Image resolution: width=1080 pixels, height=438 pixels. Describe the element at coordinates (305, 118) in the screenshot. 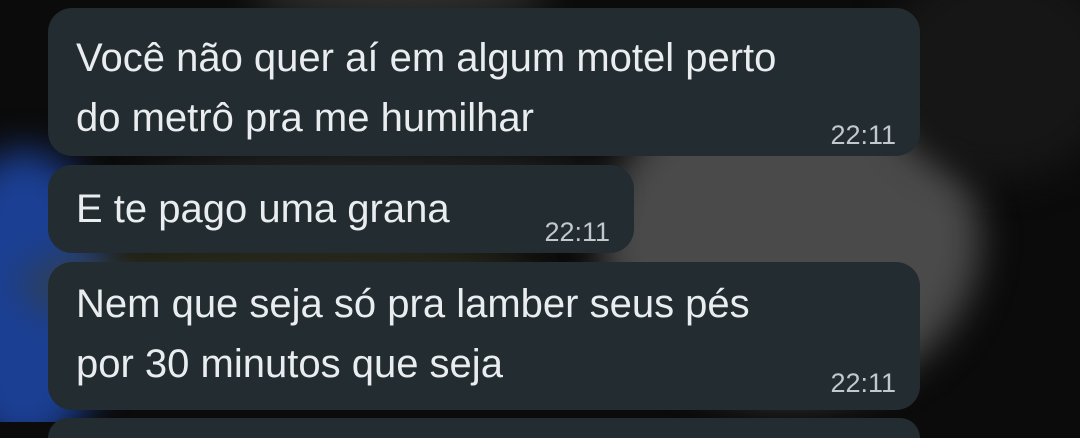

I see `message-line: do metrô pra me humilhar` at that location.